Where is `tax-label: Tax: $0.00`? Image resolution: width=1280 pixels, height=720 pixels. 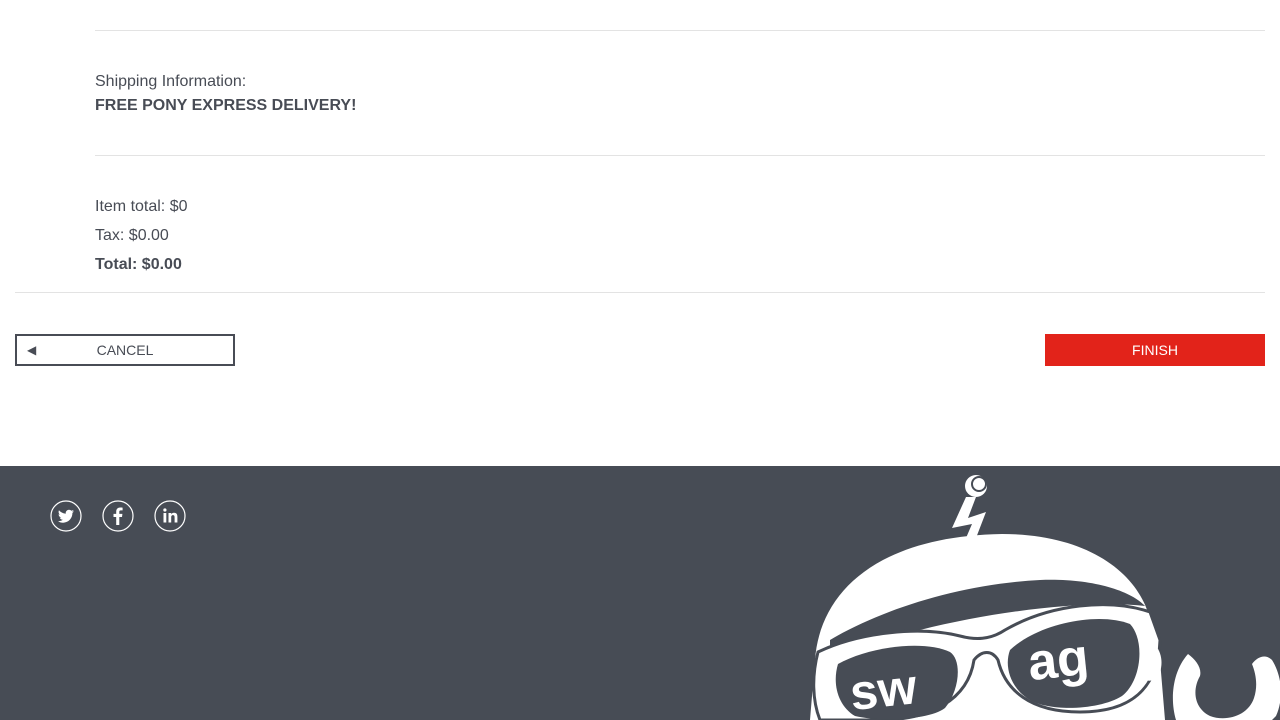
tax-label: Tax: $0.00 is located at coordinates (132, 235).